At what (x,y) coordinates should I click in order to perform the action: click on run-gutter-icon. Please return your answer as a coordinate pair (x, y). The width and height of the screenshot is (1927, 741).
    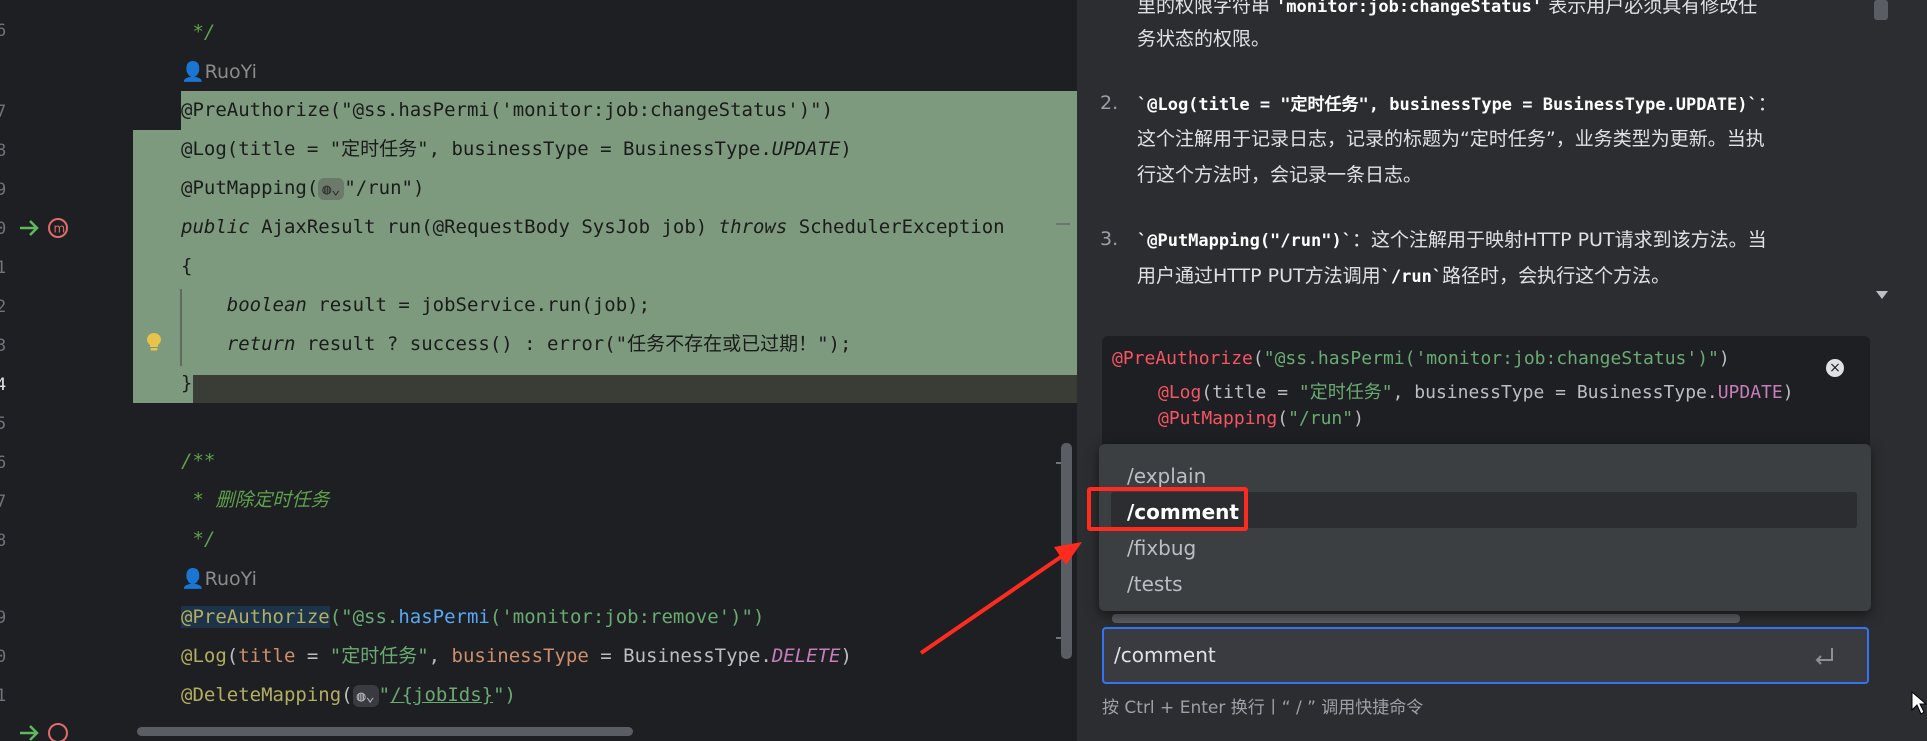
    Looking at the image, I should click on (44, 730).